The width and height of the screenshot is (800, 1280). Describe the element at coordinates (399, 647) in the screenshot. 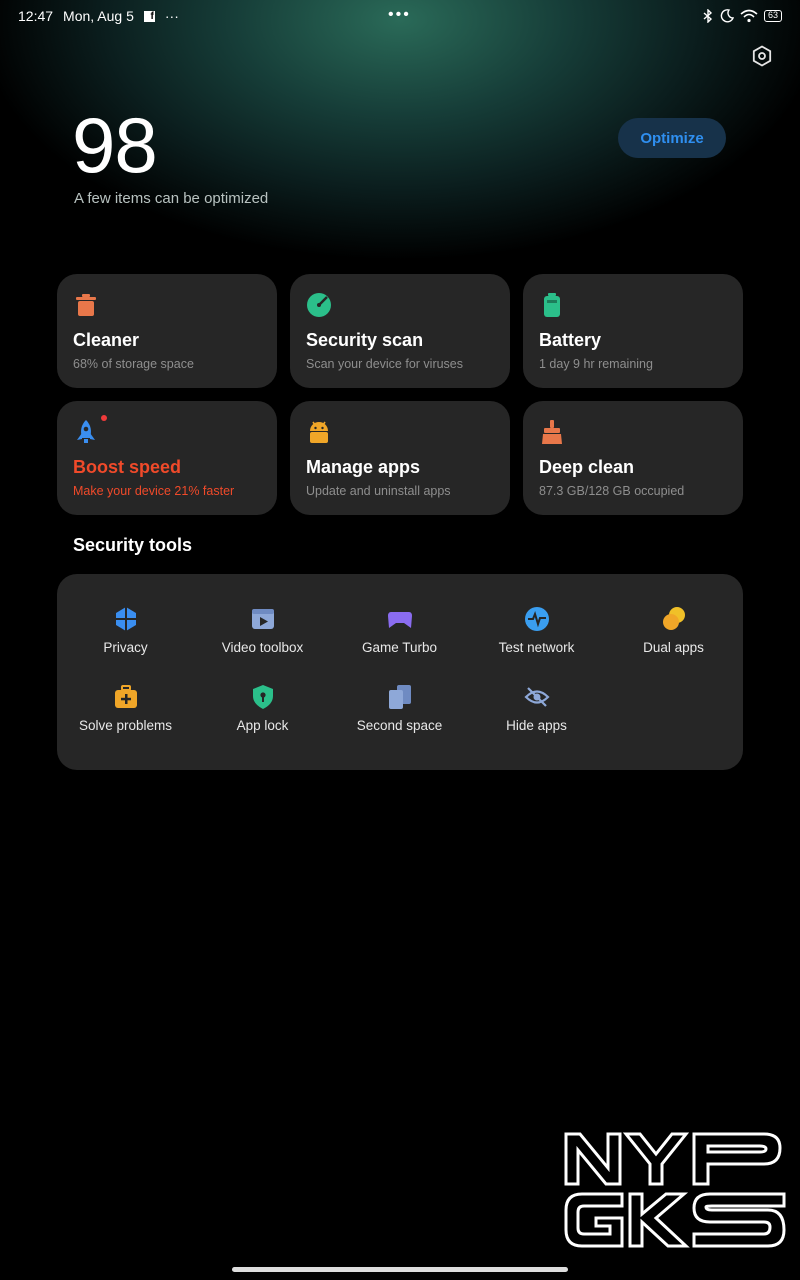

I see `tool-label: Game Turbo` at that location.